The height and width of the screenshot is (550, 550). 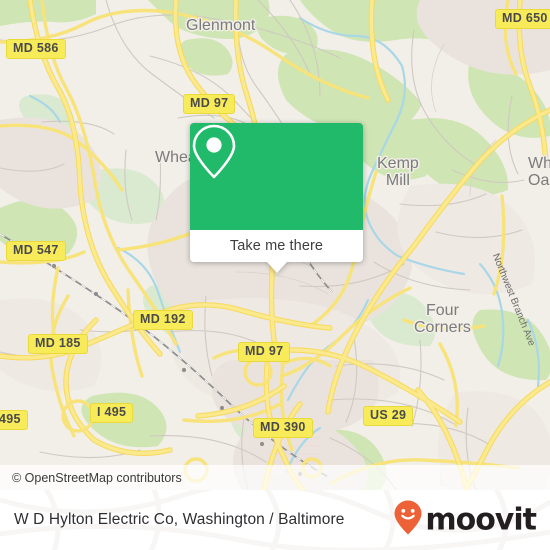 What do you see at coordinates (264, 352) in the screenshot?
I see `road-shield-md-97-south: MD 97` at bounding box center [264, 352].